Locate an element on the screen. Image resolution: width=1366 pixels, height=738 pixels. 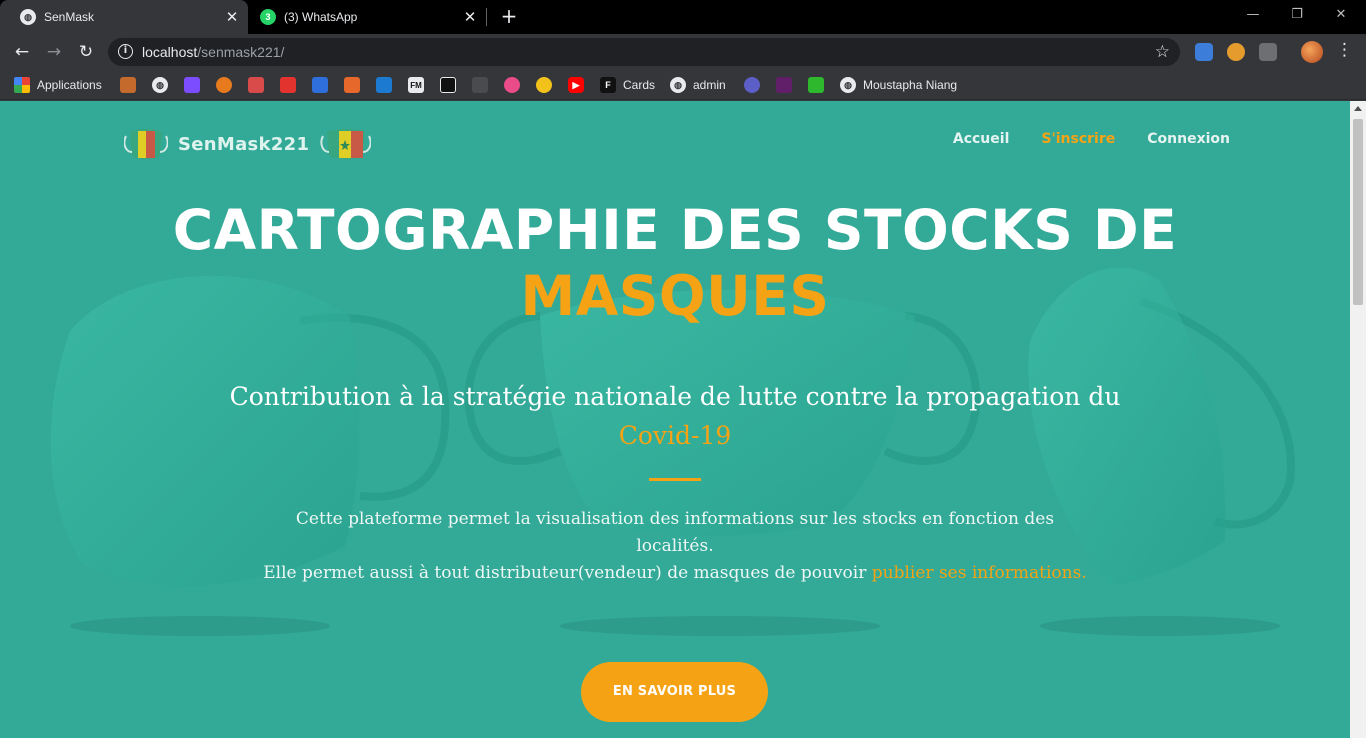
minimize-button: — is located at coordinates (1253, 15).